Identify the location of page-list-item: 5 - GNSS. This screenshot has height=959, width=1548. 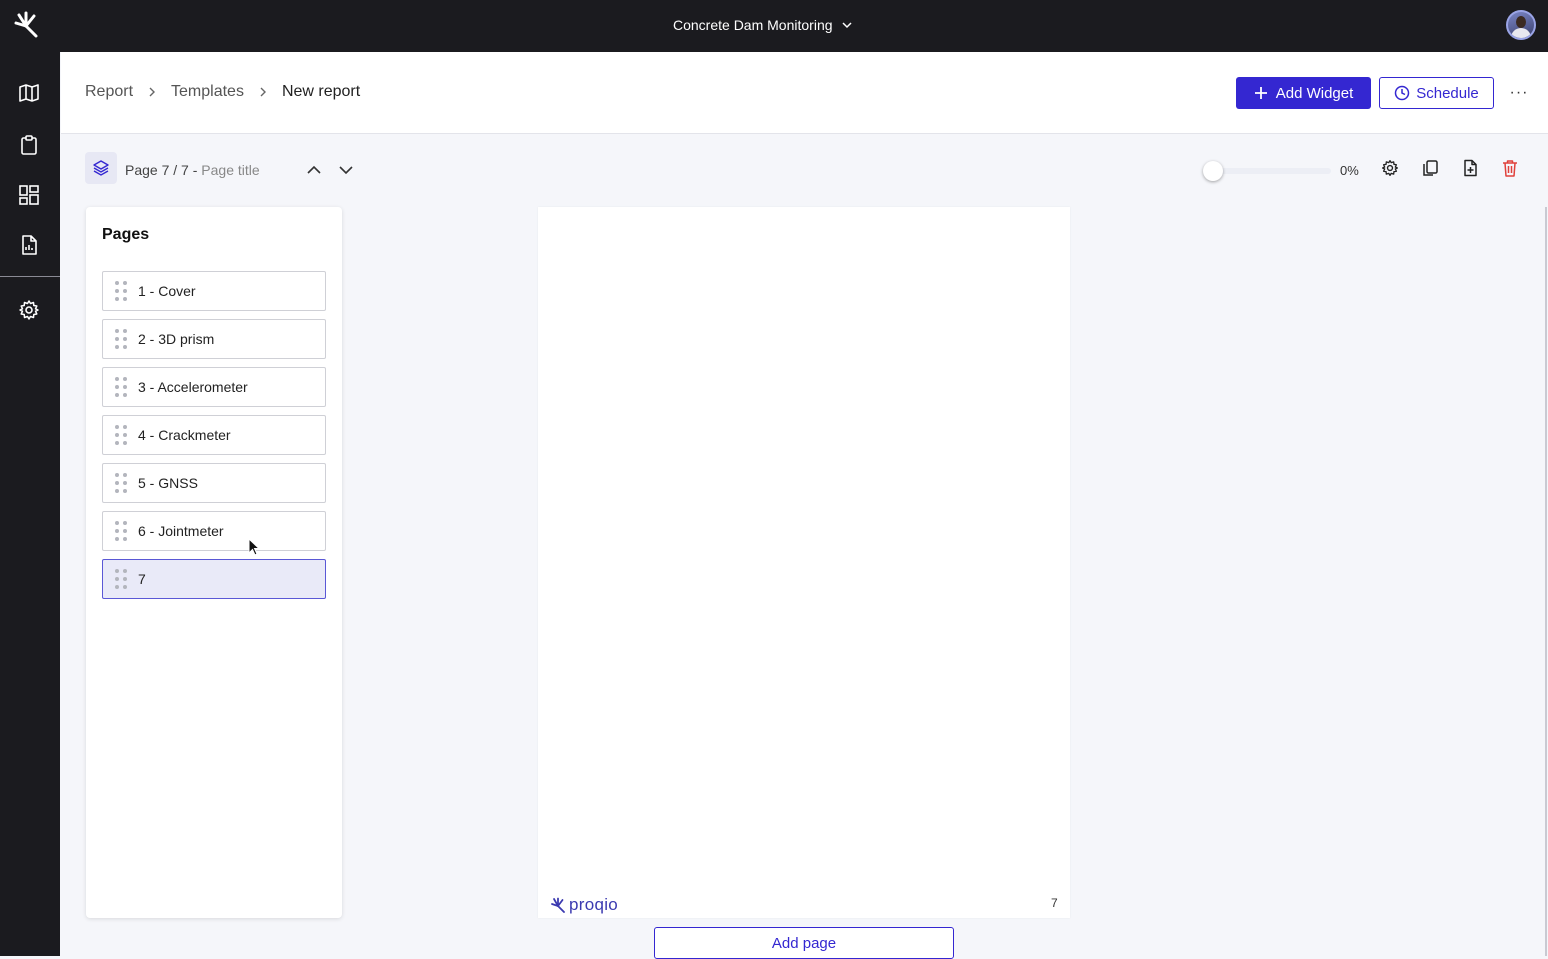
(214, 483).